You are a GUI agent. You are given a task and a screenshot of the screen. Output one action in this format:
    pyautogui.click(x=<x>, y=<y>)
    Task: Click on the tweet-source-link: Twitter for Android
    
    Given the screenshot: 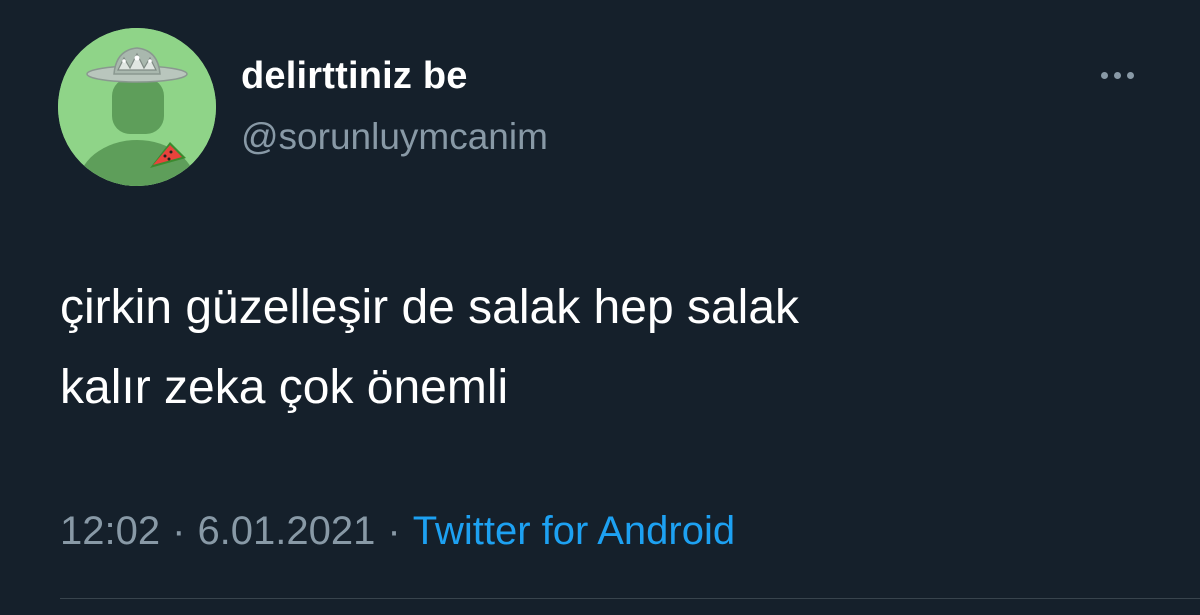 What is the action you would take?
    pyautogui.click(x=574, y=531)
    